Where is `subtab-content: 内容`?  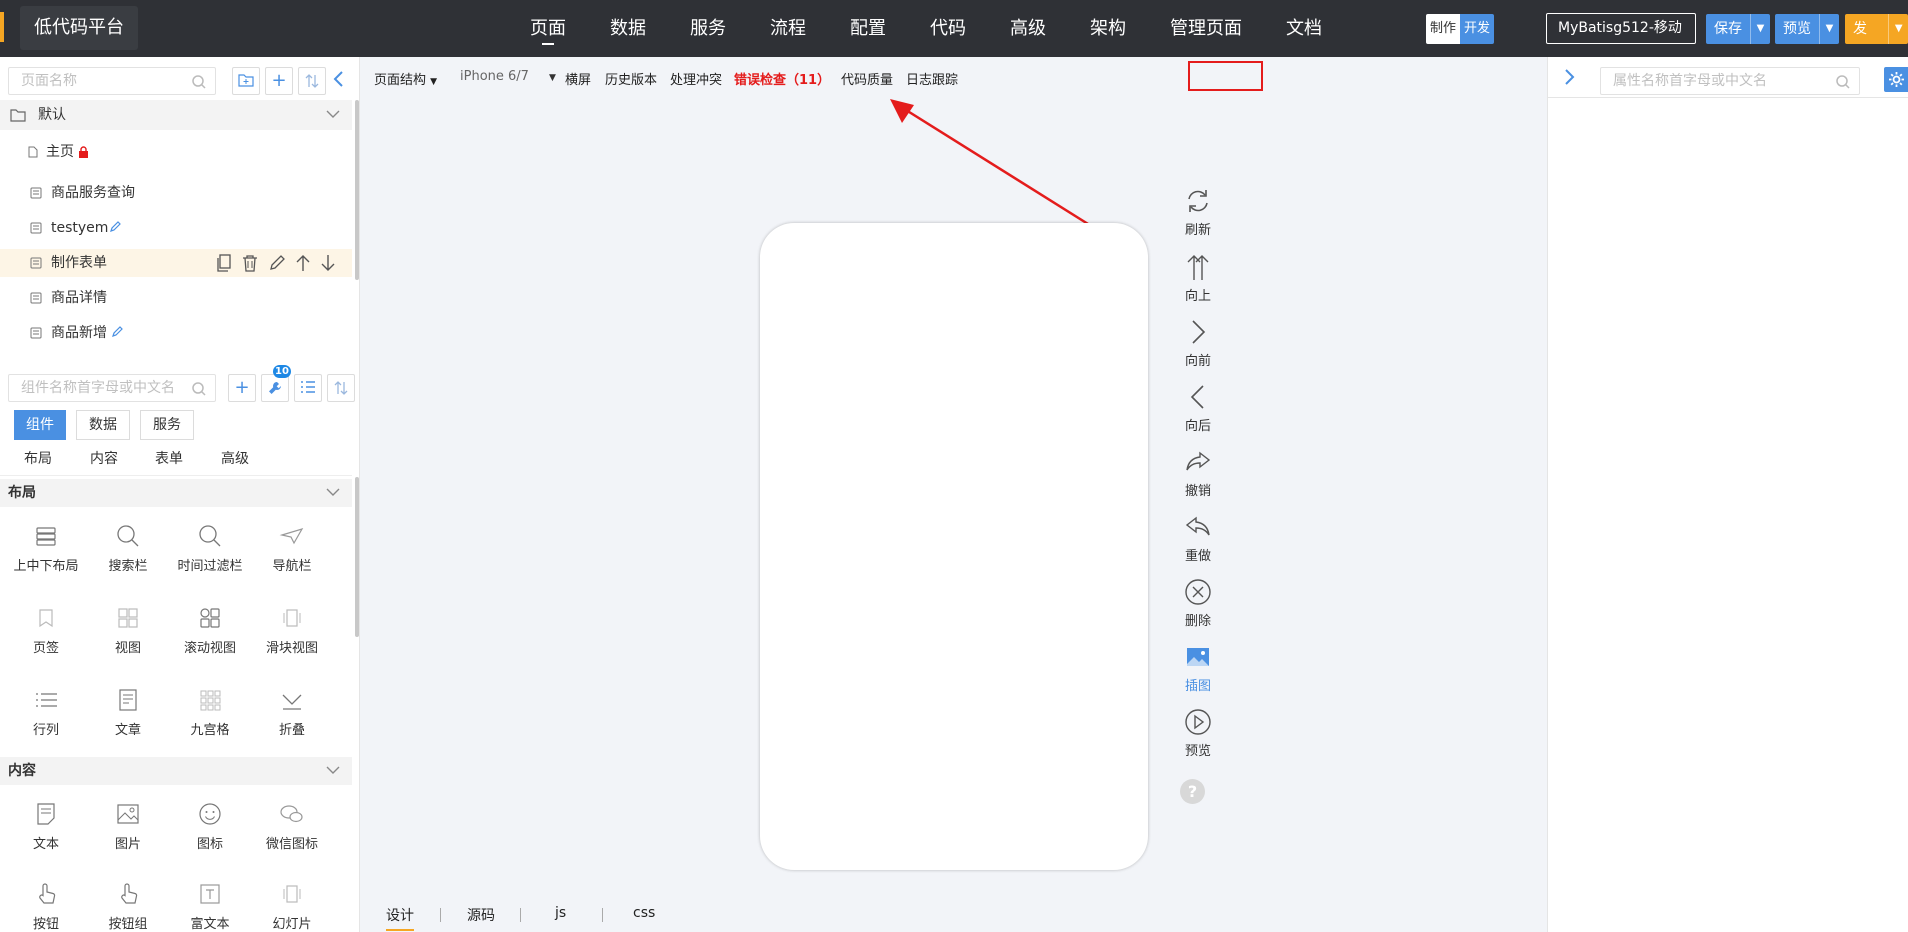
subtab-content: 内容 is located at coordinates (104, 459).